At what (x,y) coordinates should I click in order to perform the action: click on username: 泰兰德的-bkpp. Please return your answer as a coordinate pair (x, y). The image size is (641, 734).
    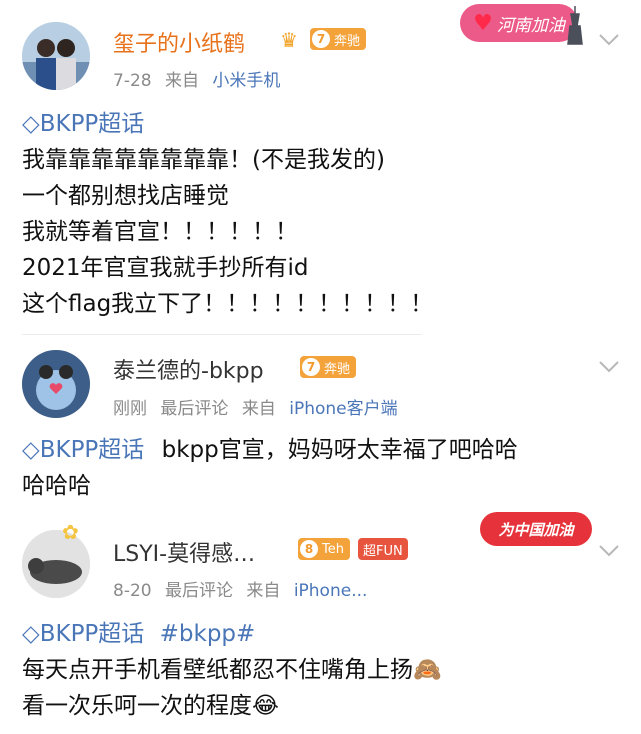
    Looking at the image, I should click on (188, 369).